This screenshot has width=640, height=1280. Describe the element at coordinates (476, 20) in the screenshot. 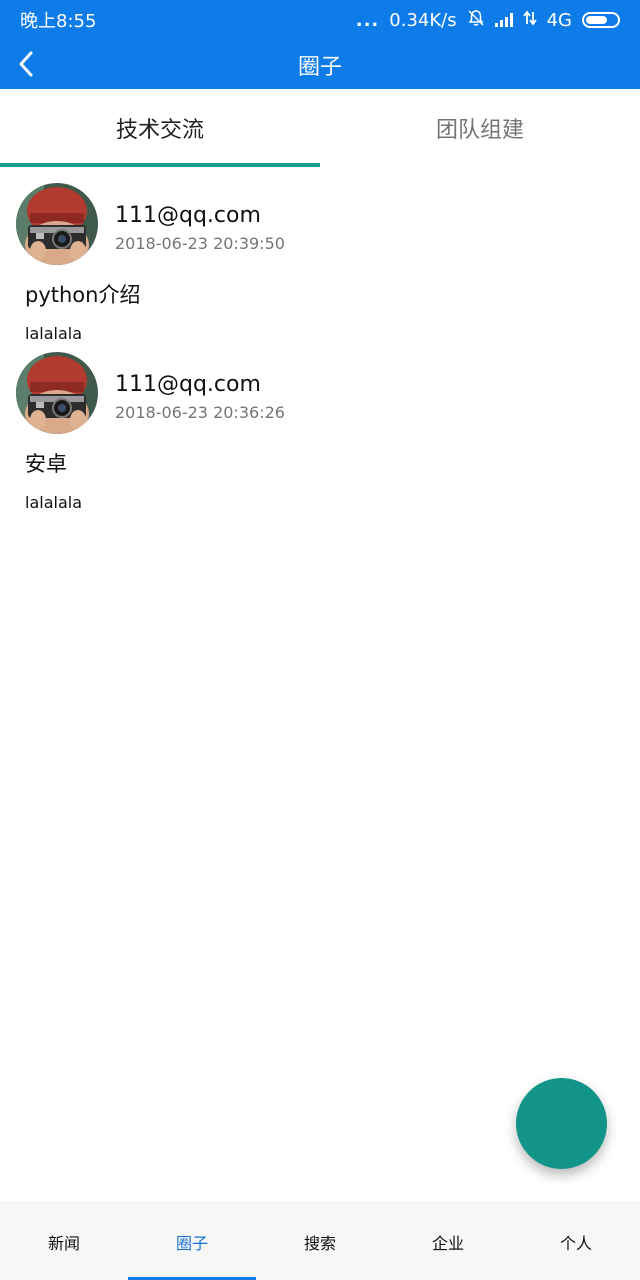

I see `bell-off-icon` at that location.